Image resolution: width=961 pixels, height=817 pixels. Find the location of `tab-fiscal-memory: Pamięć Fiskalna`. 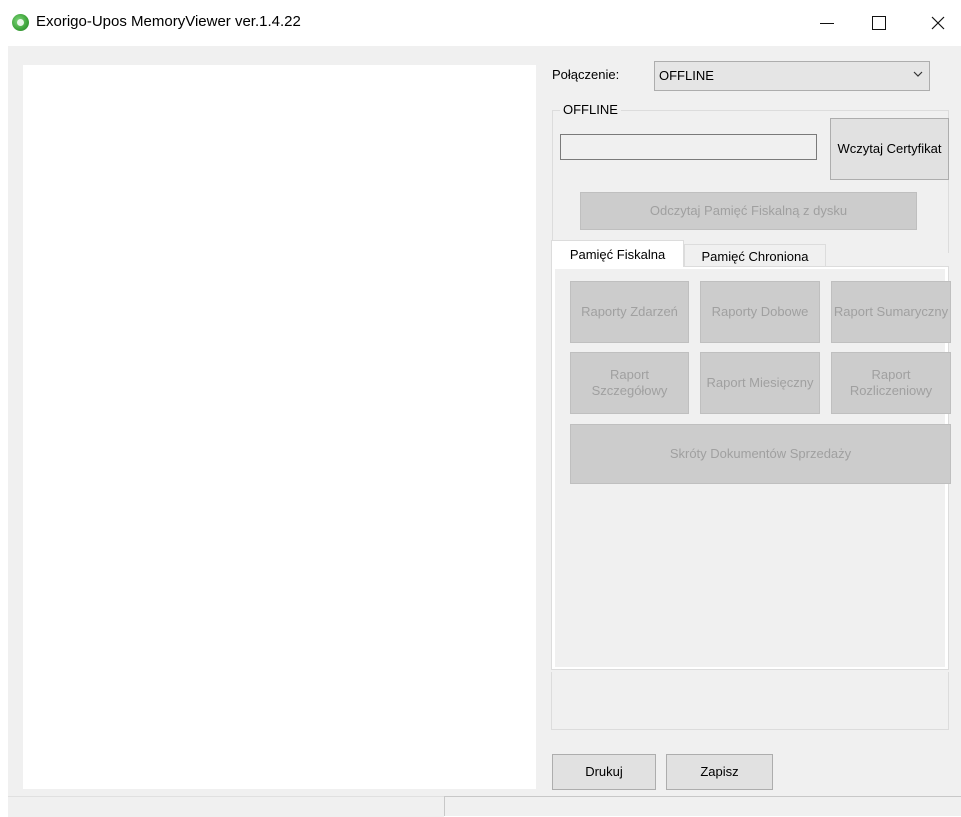

tab-fiscal-memory: Pamięć Fiskalna is located at coordinates (617, 253).